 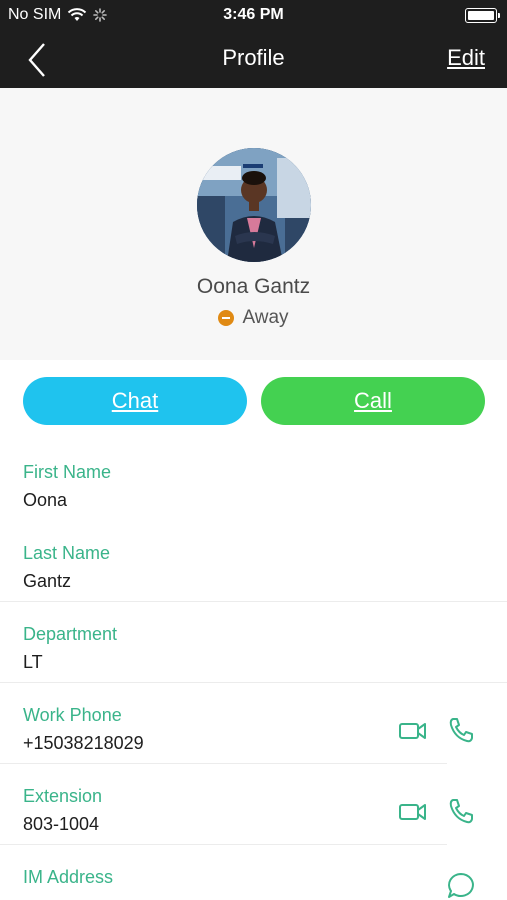 I want to click on message-button, so click(x=461, y=884).